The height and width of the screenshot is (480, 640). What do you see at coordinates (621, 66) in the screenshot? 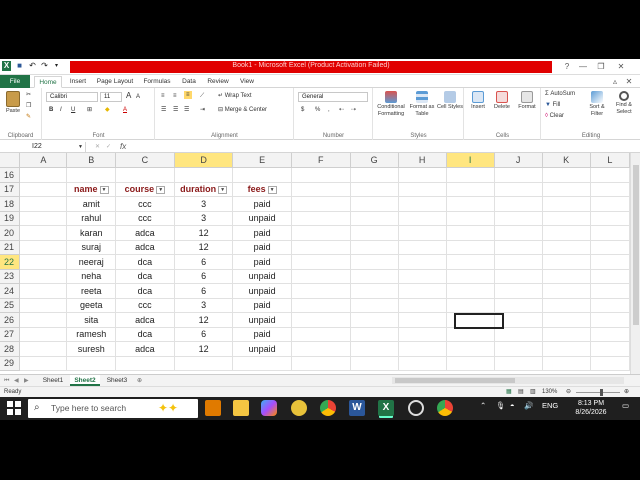
I see `close-button: ✕` at bounding box center [621, 66].